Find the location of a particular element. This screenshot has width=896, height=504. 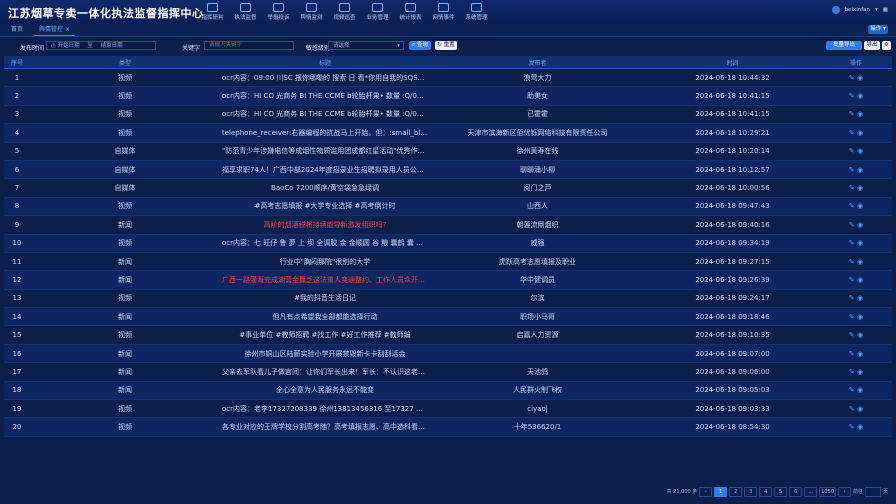

cell-title: 但凡有点希望我全部都能选择行动 is located at coordinates (325, 317).